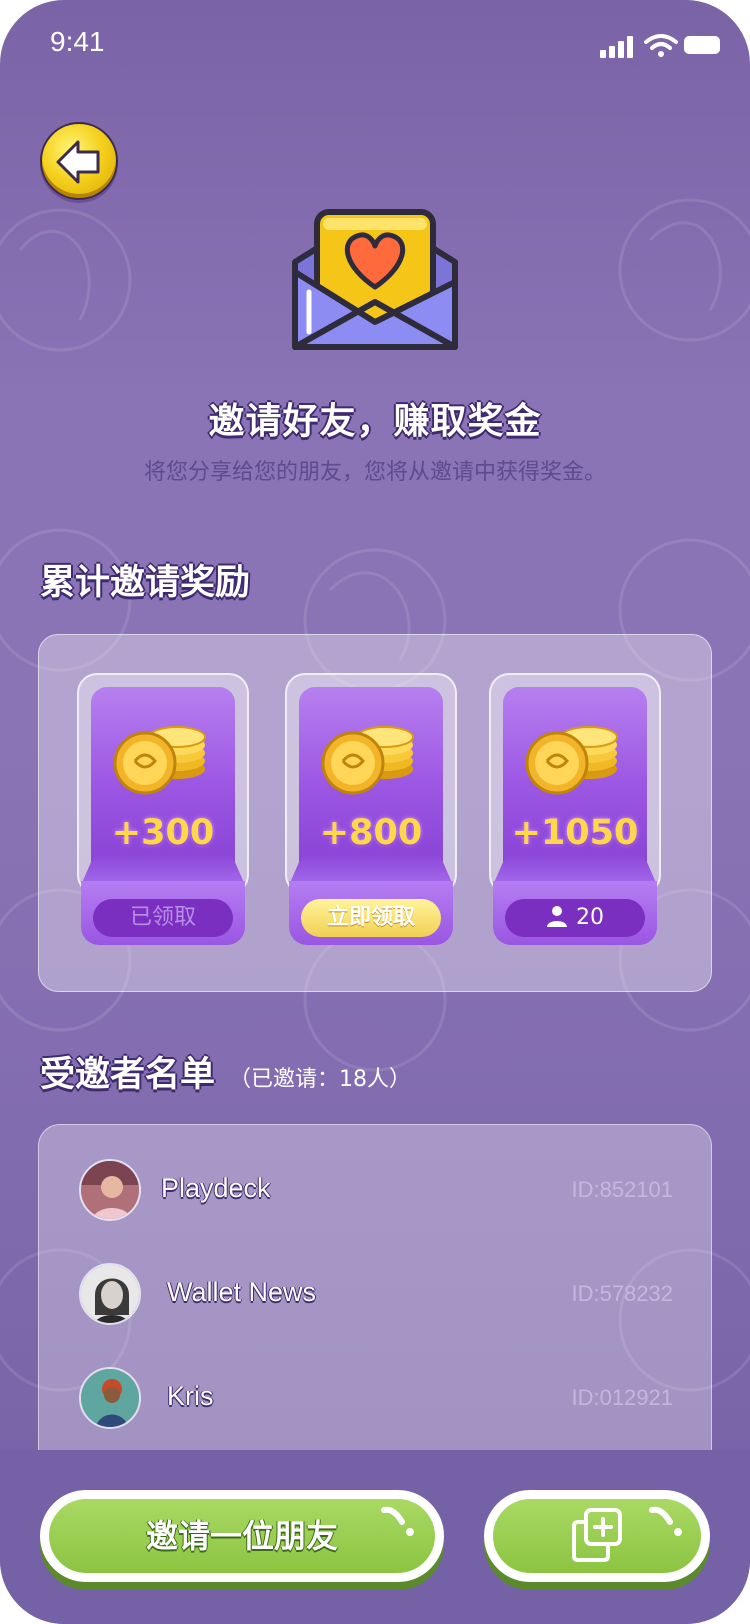 This screenshot has height=1624, width=750. I want to click on rewards-section-title: 累计邀请奖励, so click(145, 579).